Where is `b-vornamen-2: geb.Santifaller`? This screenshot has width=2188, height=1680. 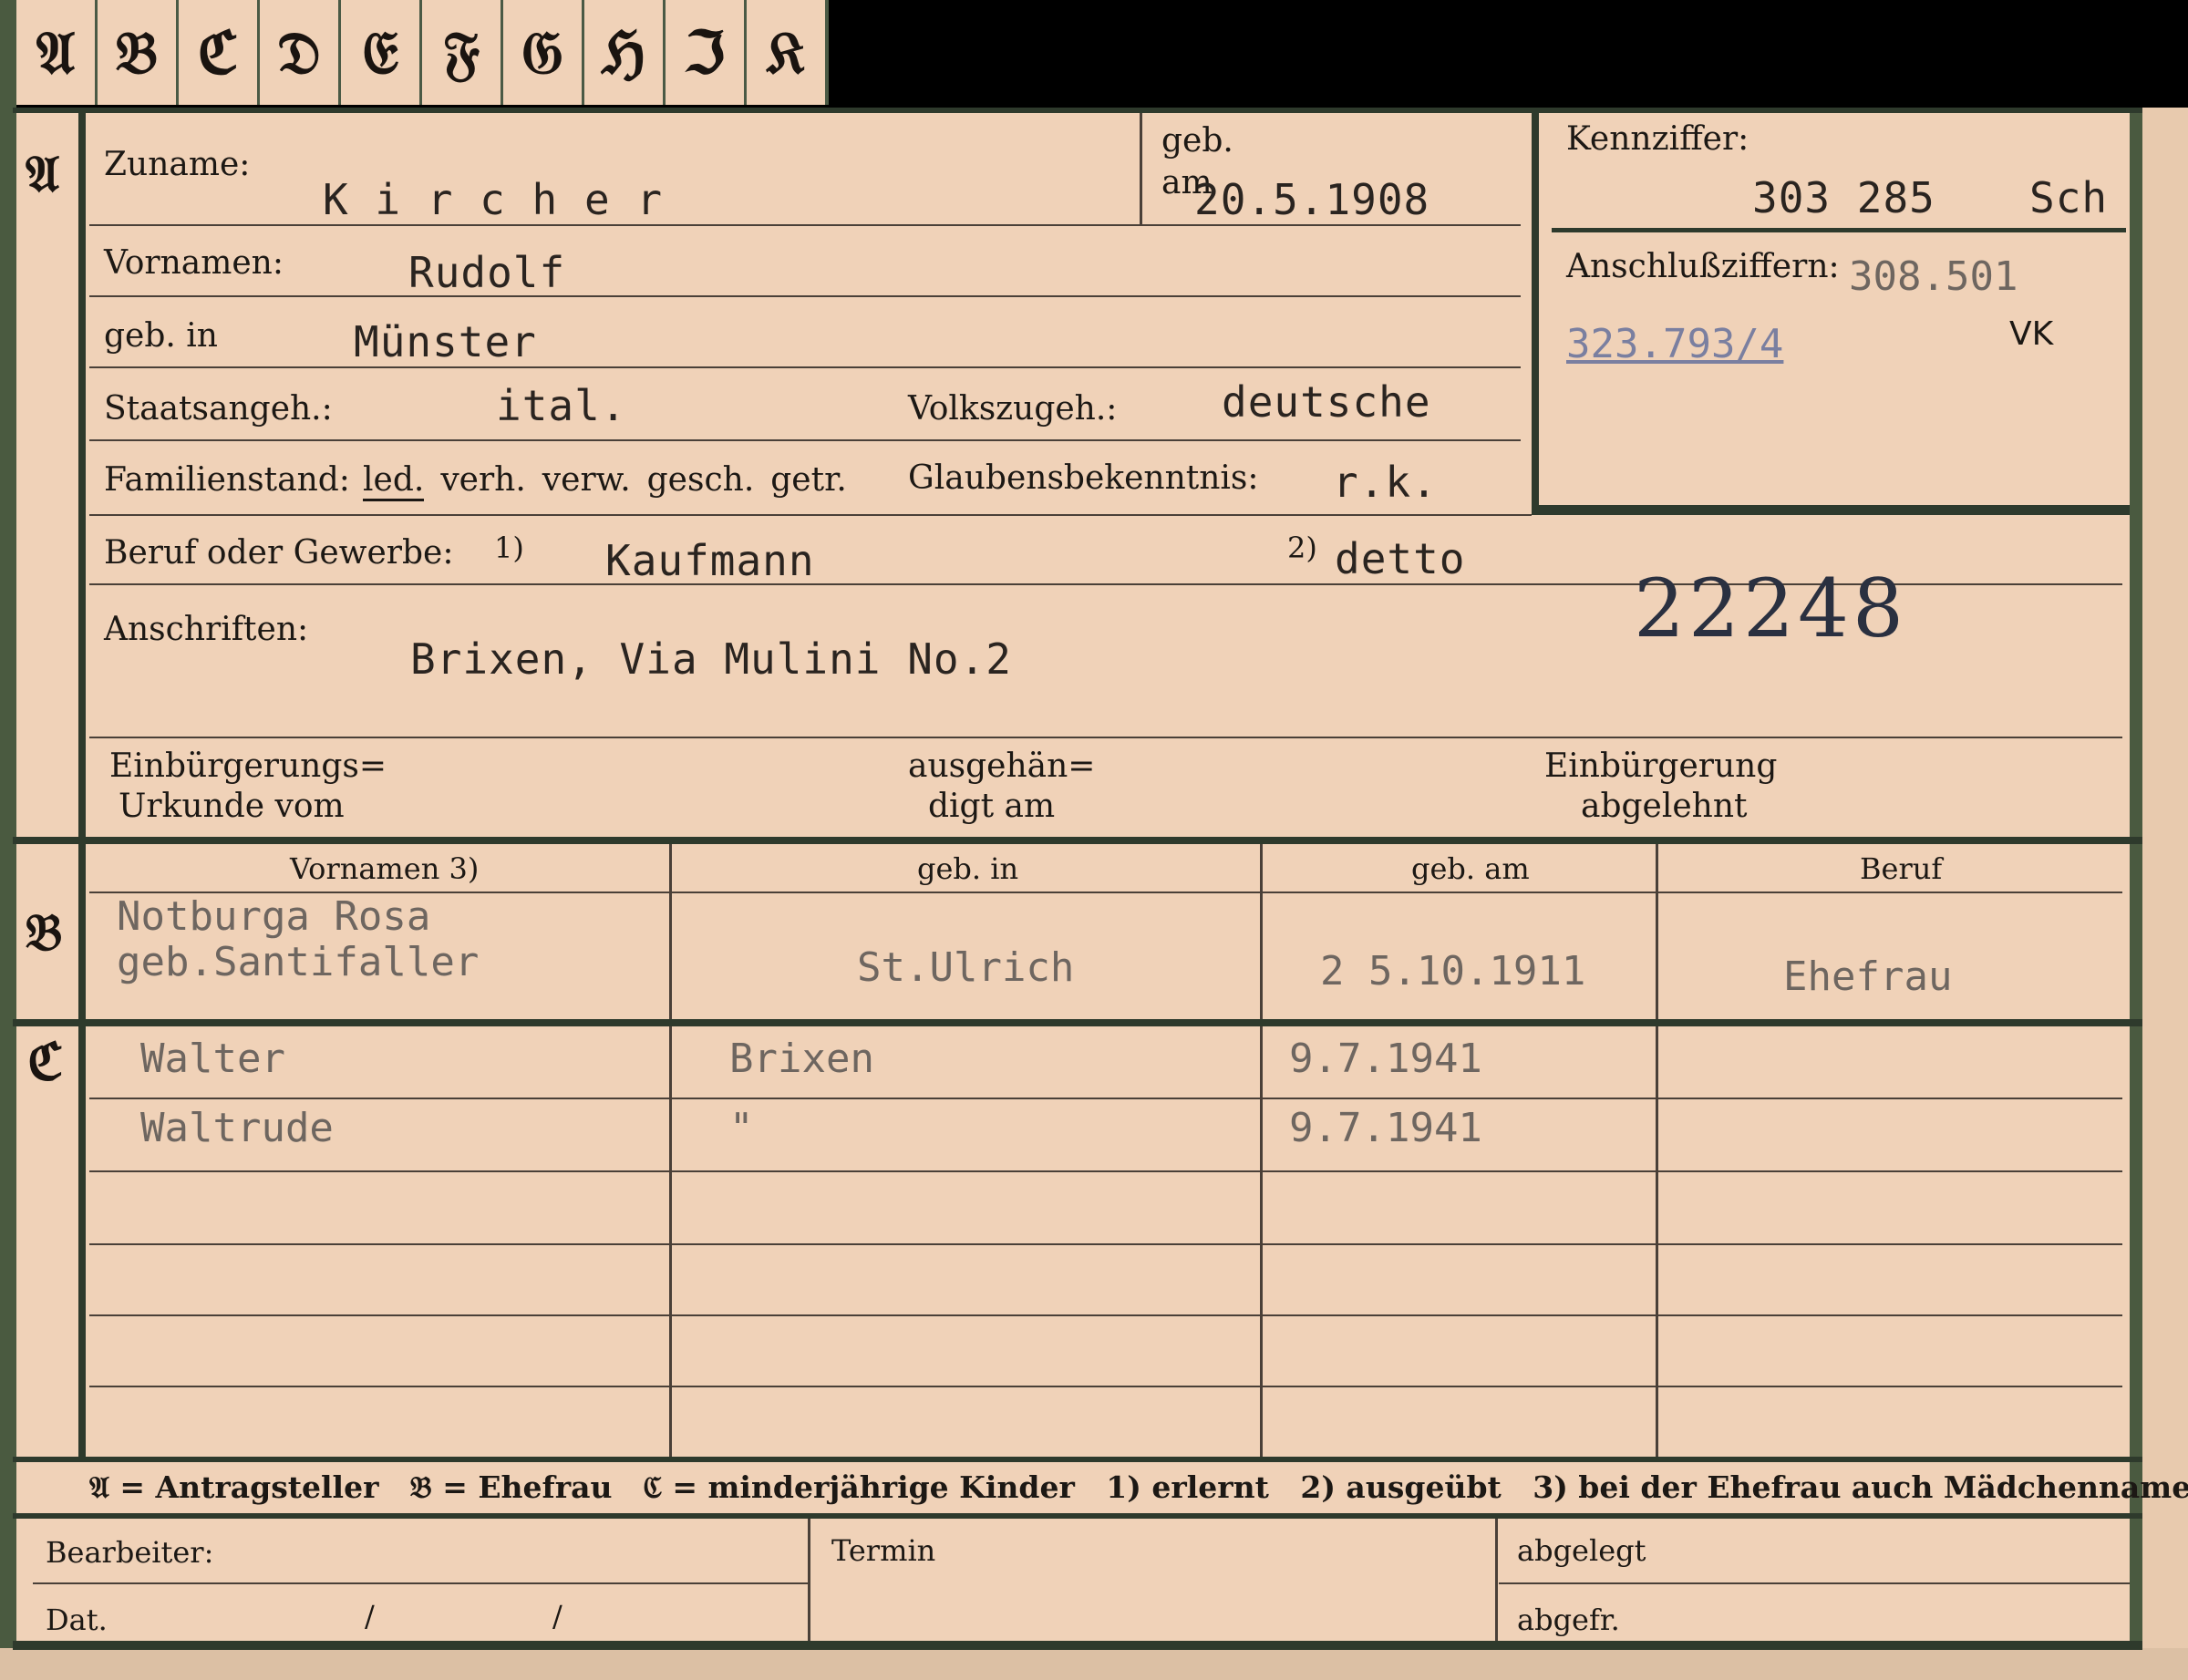 b-vornamen-2: geb.Santifaller is located at coordinates (298, 962).